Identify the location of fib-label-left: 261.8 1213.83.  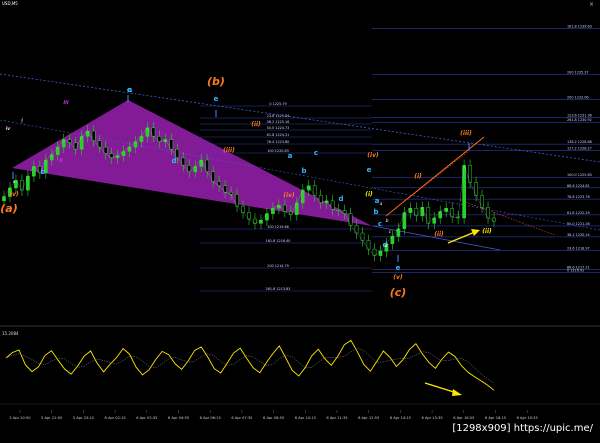
(278, 289).